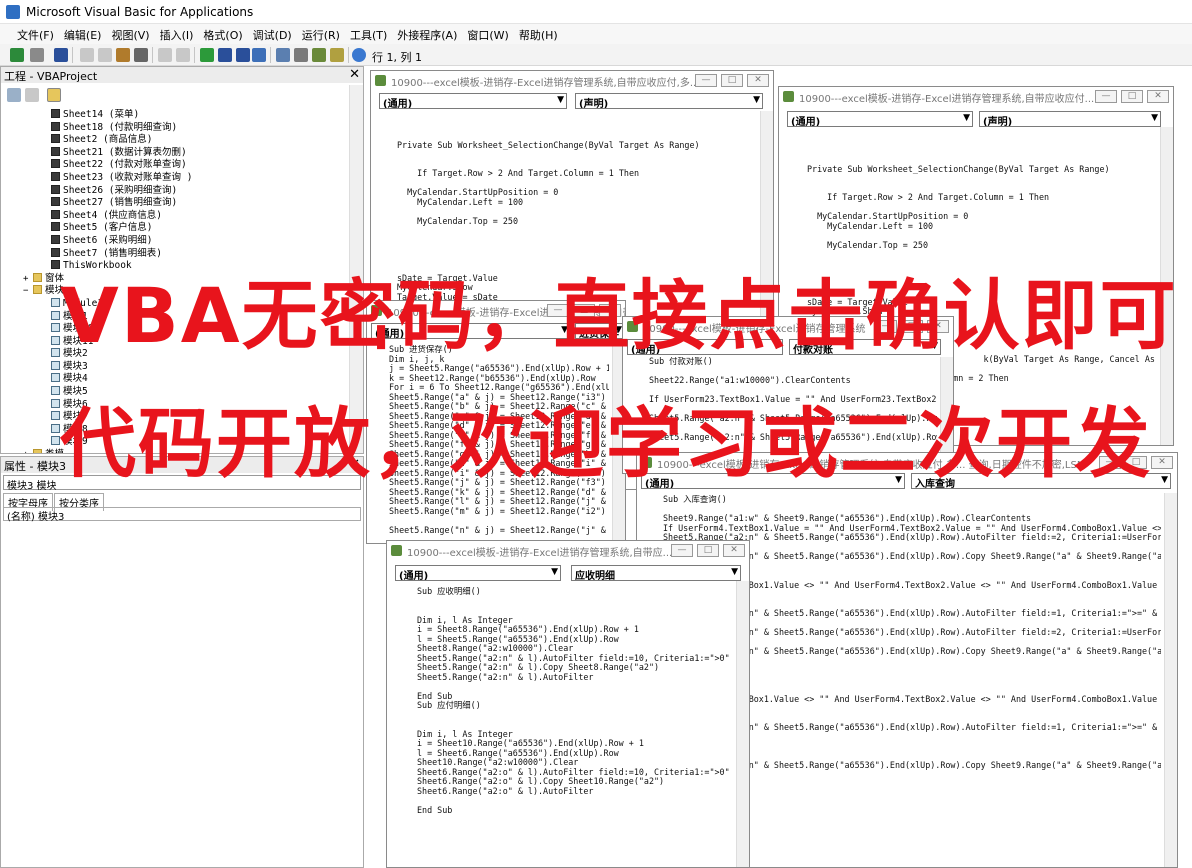 The image size is (1192, 868). Describe the element at coordinates (396, 550) in the screenshot. I see `excel-icon` at that location.